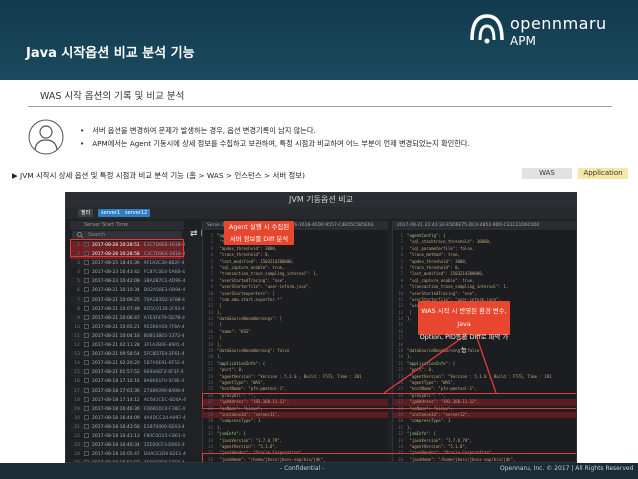  What do you see at coordinates (253, 351) in the screenshot?
I see `code-text: "dataSourceBeanWarning": false` at bounding box center [253, 351].